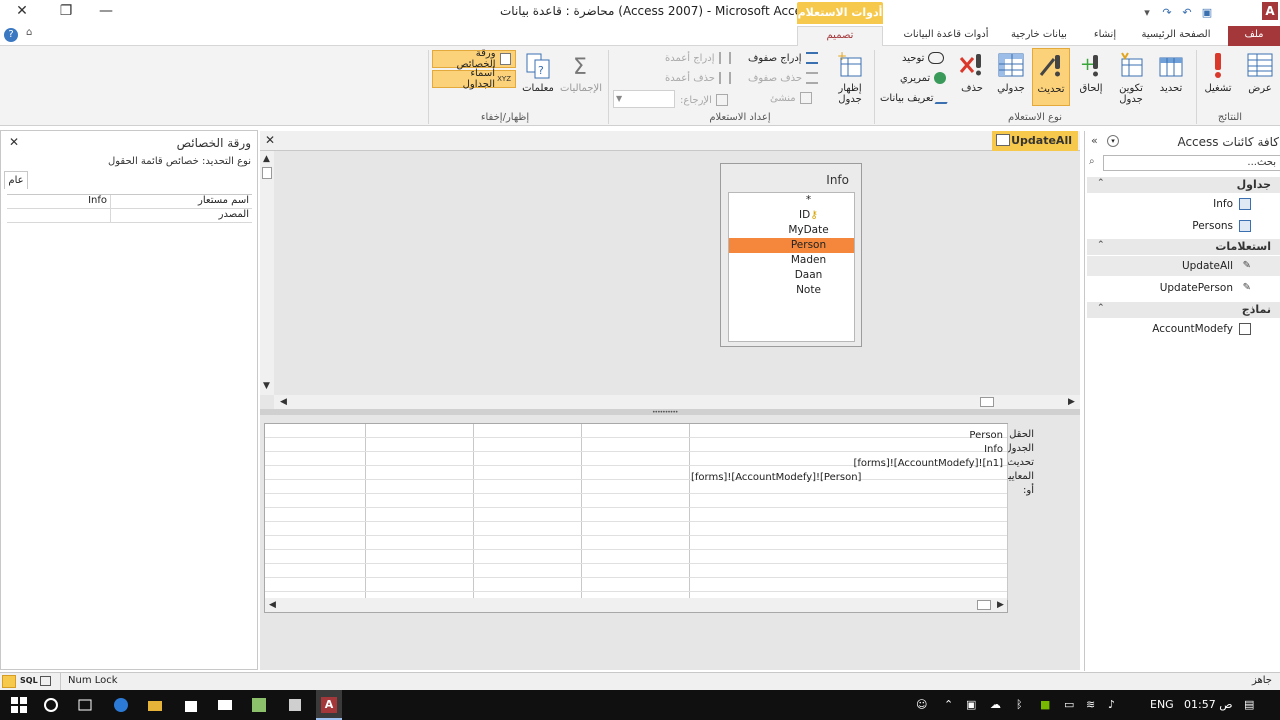  I want to click on parameters-button: ? معلمات, so click(538, 72).